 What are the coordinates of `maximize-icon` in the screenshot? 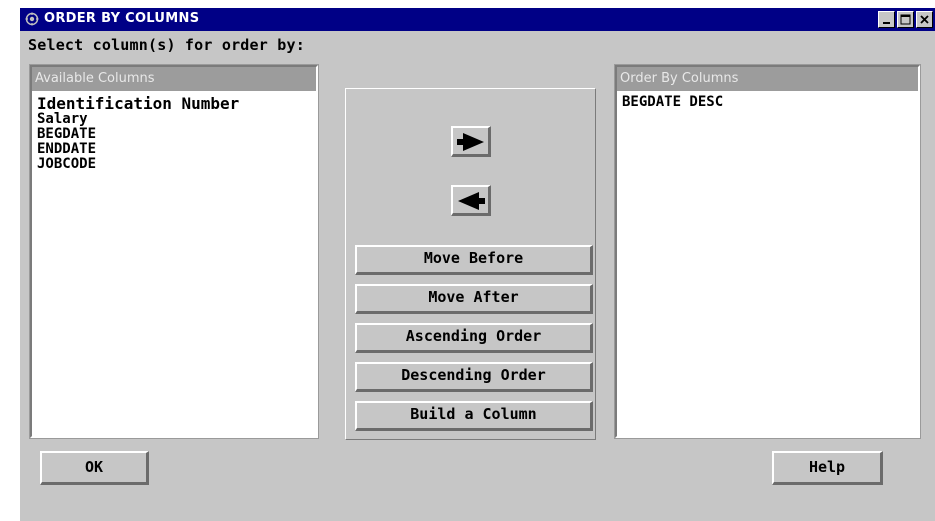 It's located at (905, 19).